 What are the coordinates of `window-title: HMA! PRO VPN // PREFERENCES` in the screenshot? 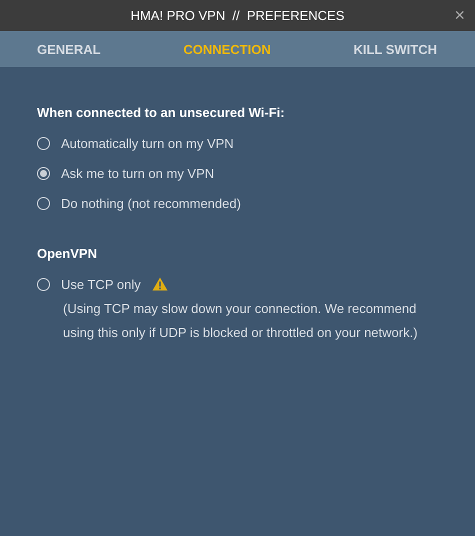 It's located at (237, 15).